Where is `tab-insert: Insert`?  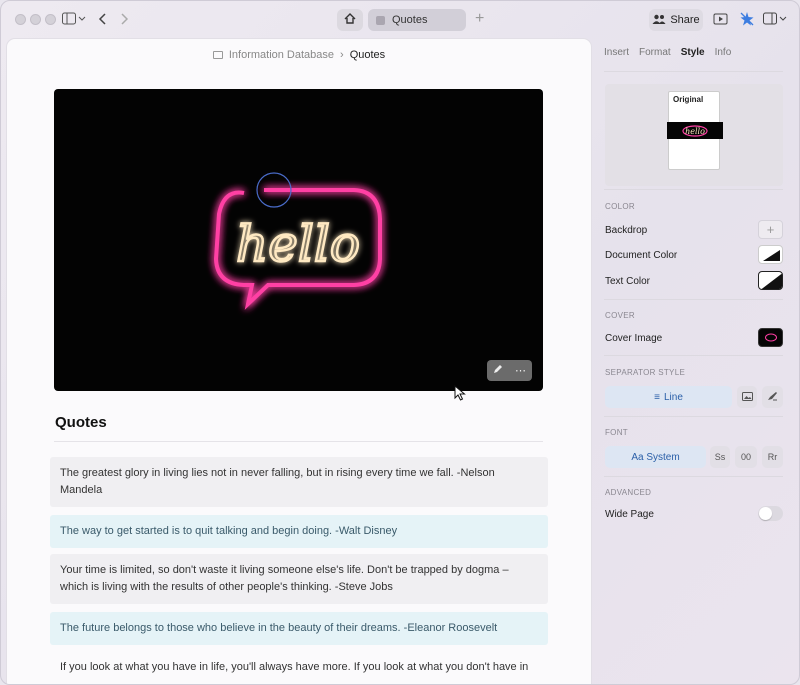
tab-insert: Insert is located at coordinates (616, 52).